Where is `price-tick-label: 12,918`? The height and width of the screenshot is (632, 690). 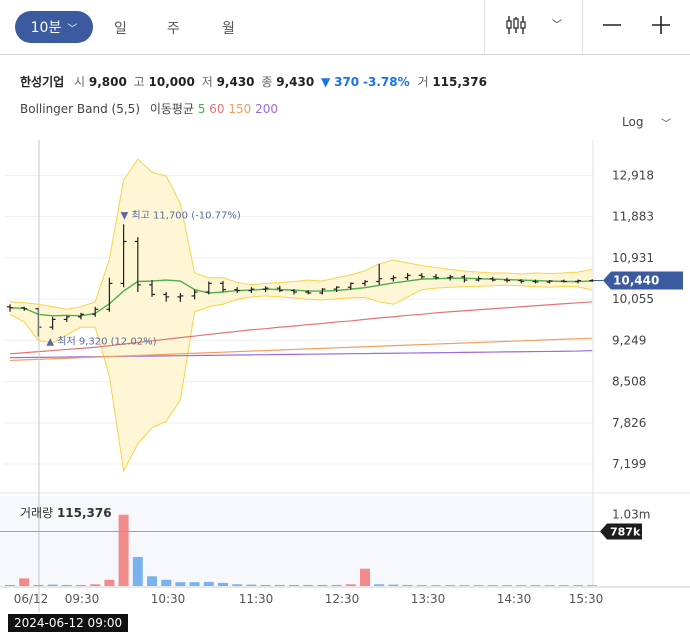
price-tick-label: 12,918 is located at coordinates (633, 175).